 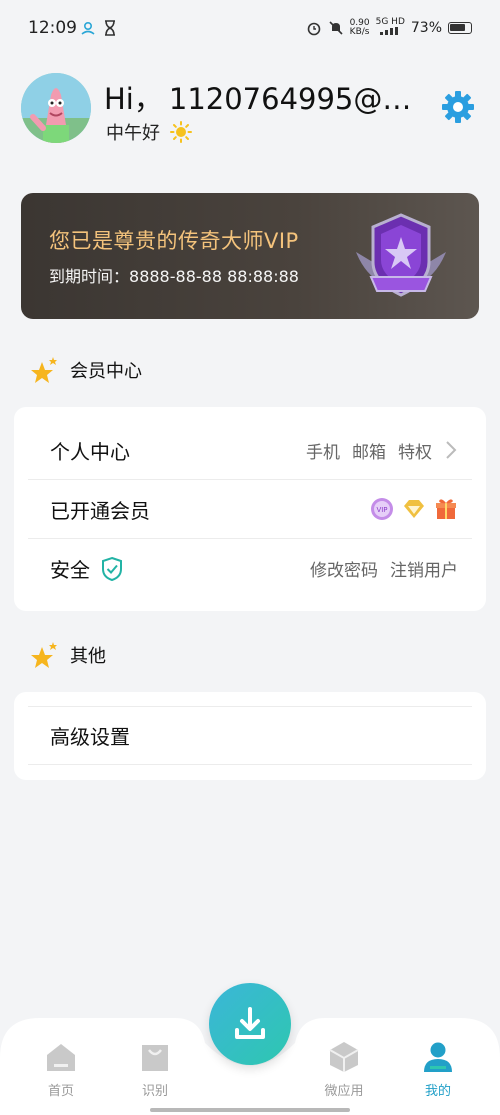 I want to click on link-phone: 手机, so click(x=323, y=450).